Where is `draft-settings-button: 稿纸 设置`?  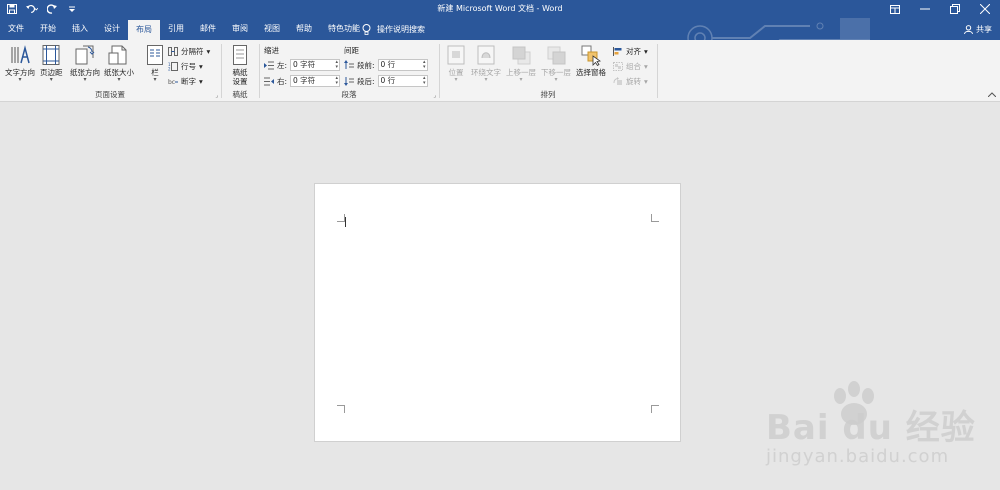 draft-settings-button: 稿纸 设置 is located at coordinates (240, 65).